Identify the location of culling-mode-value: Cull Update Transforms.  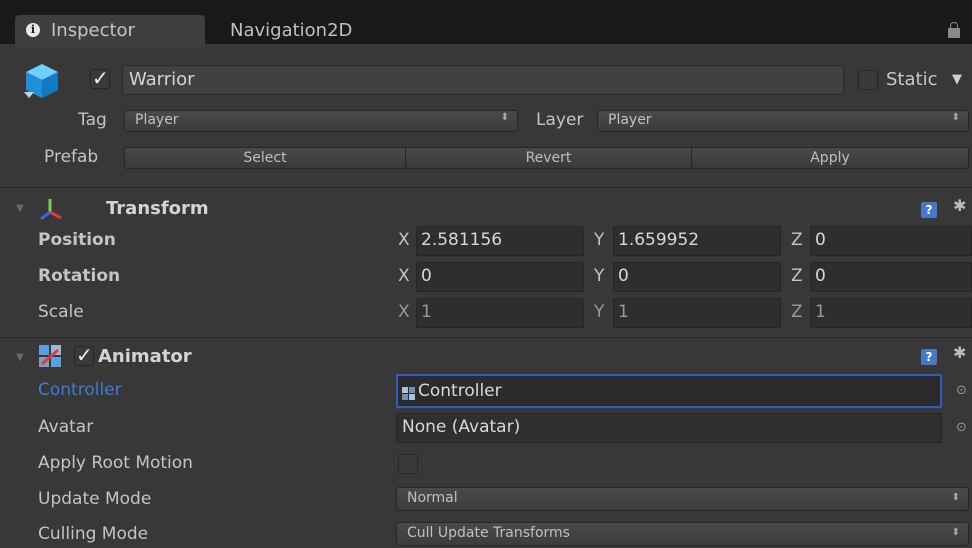
(488, 533).